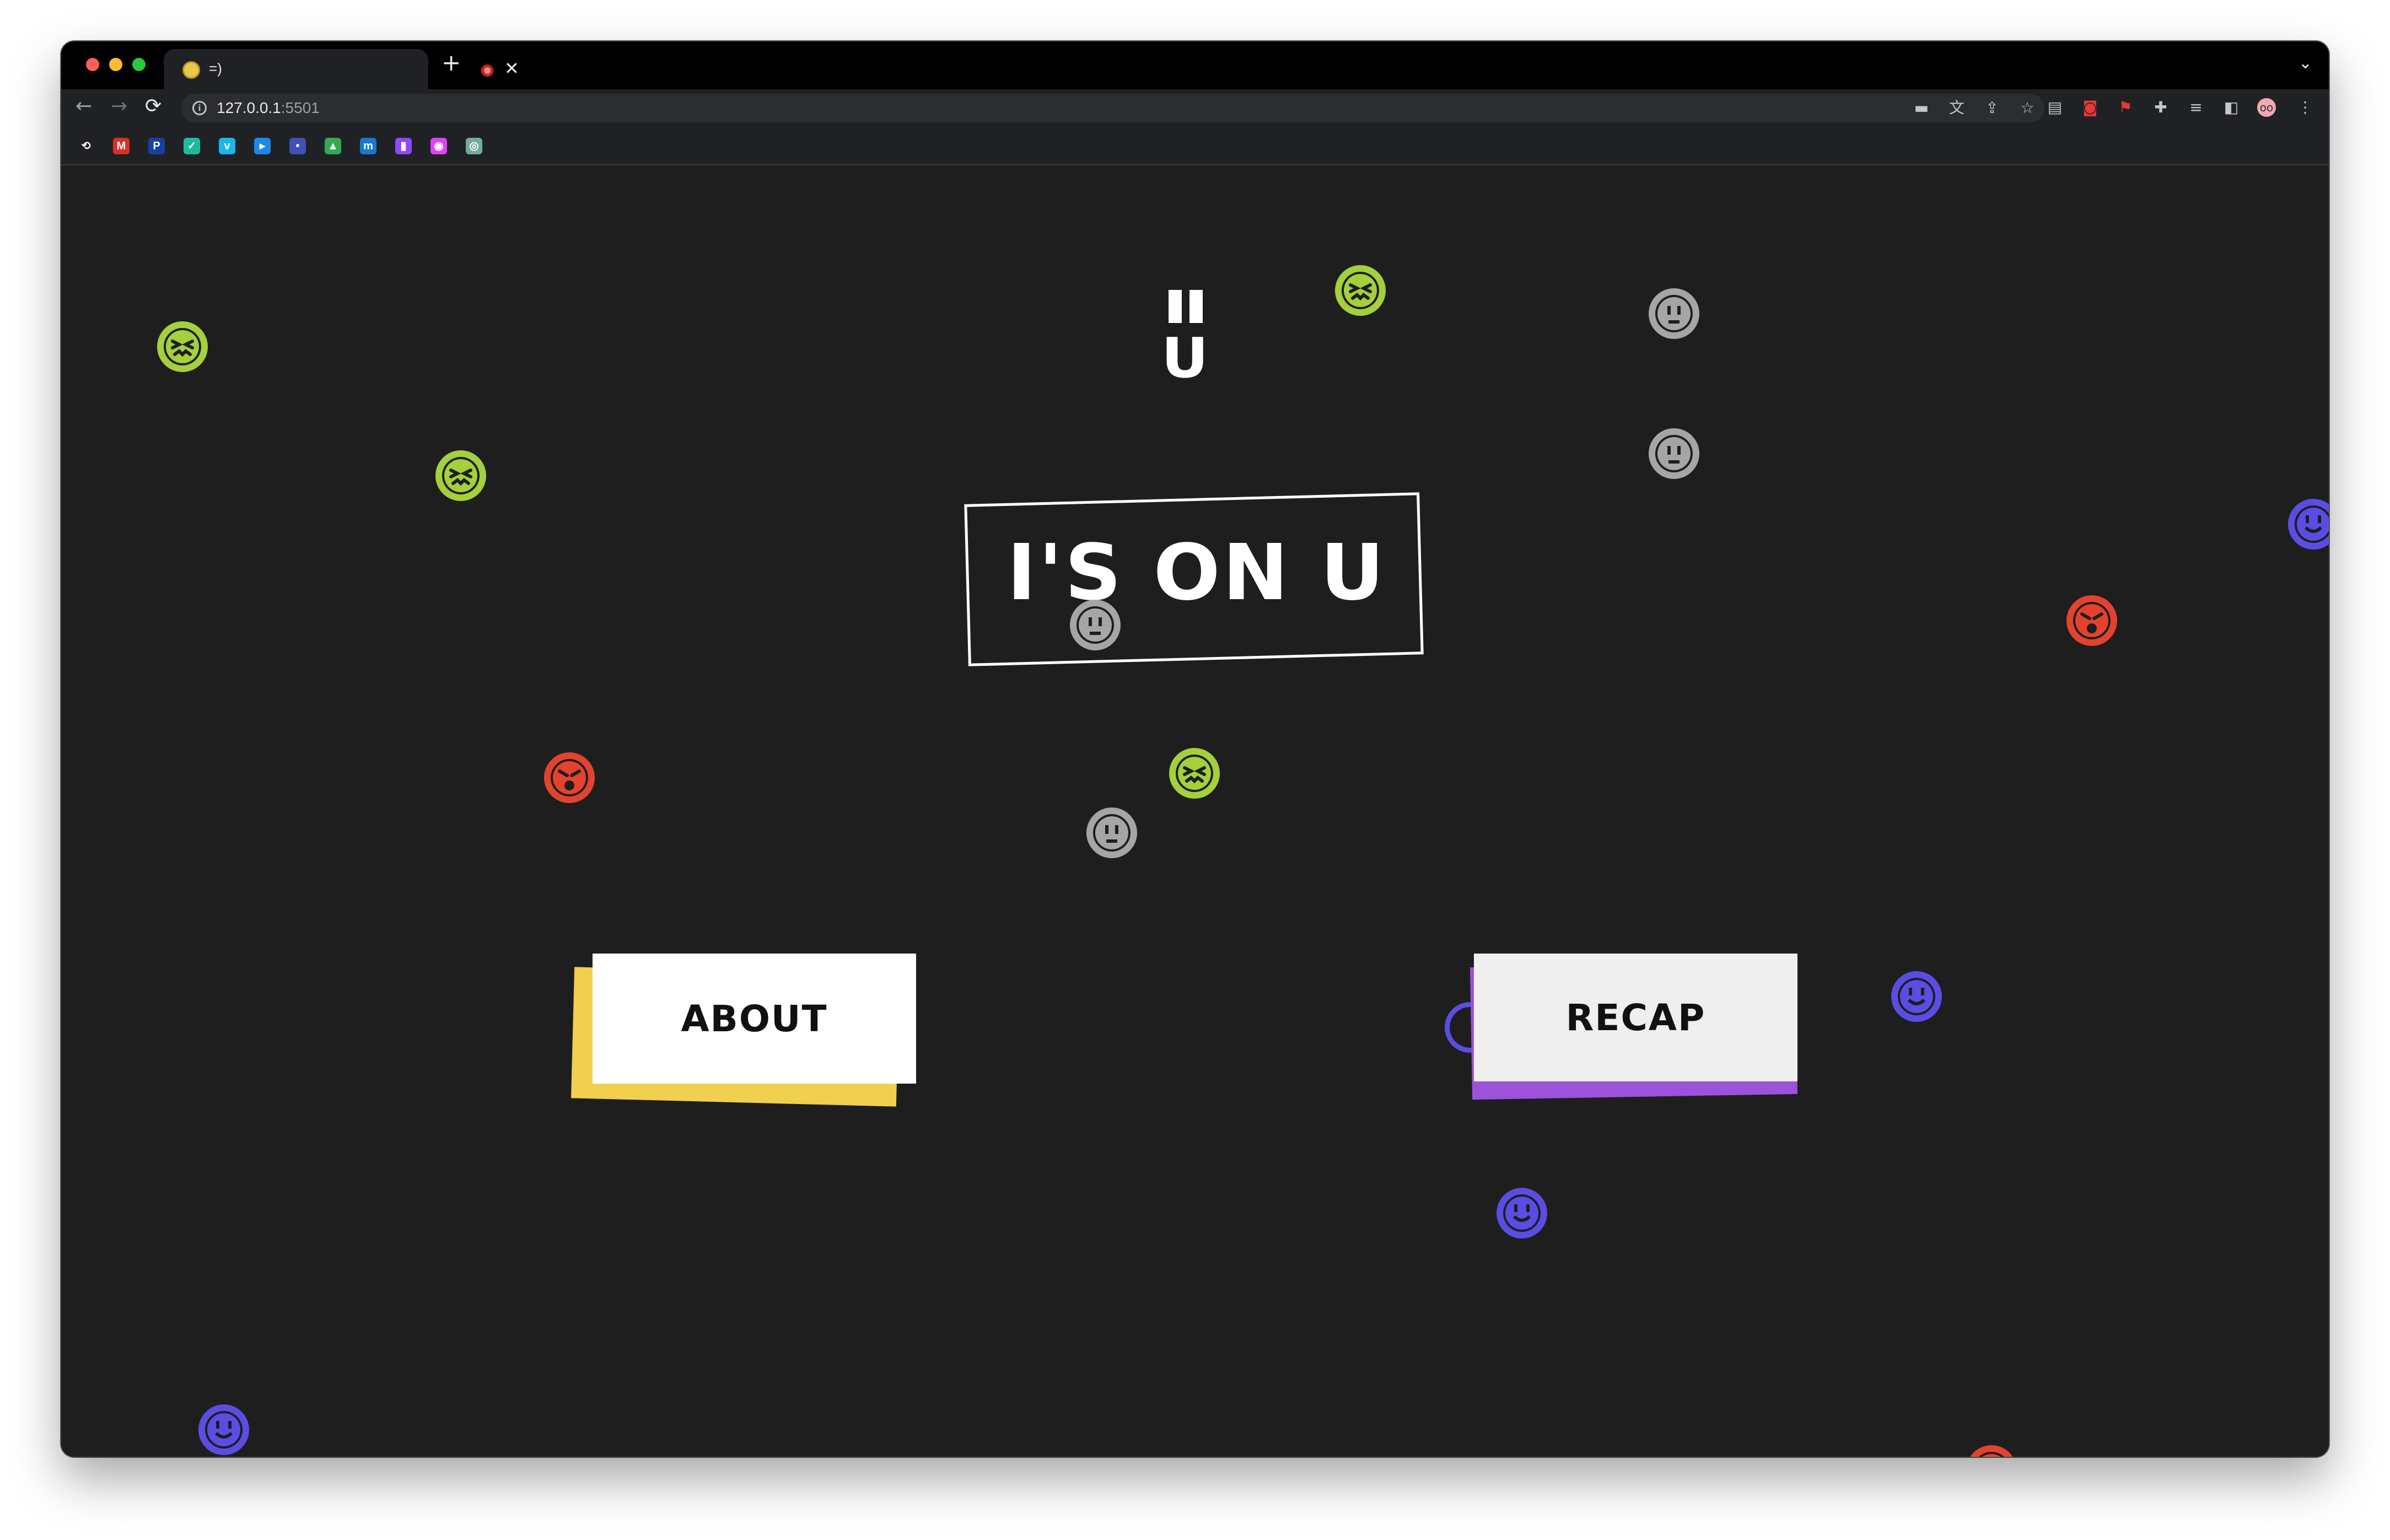 The width and height of the screenshot is (2390, 1540). Describe the element at coordinates (199, 108) in the screenshot. I see `site-info-icon: i` at that location.